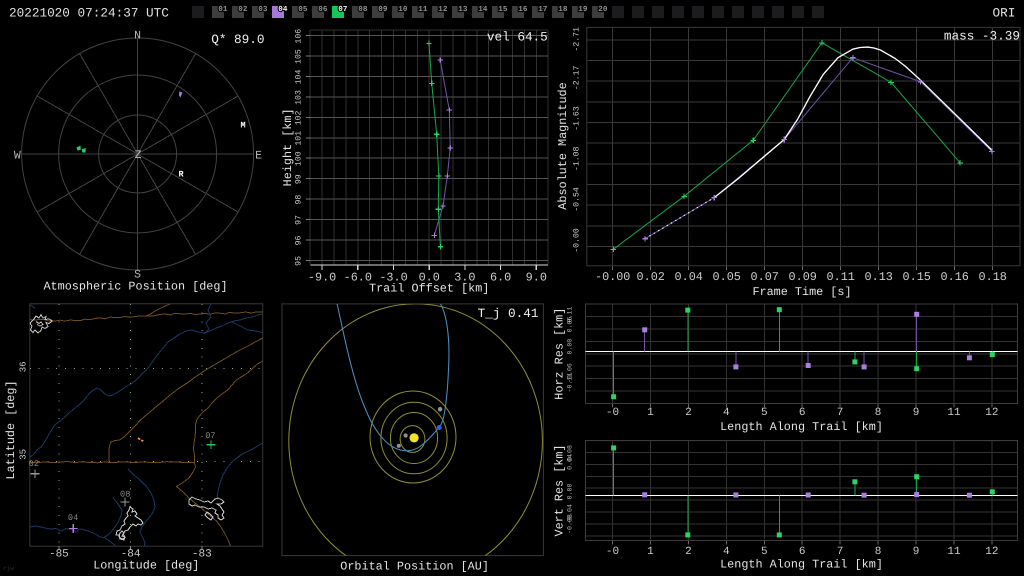 The width and height of the screenshot is (1024, 576). Describe the element at coordinates (299, 97) in the screenshot. I see `svg-text: 103` at that location.